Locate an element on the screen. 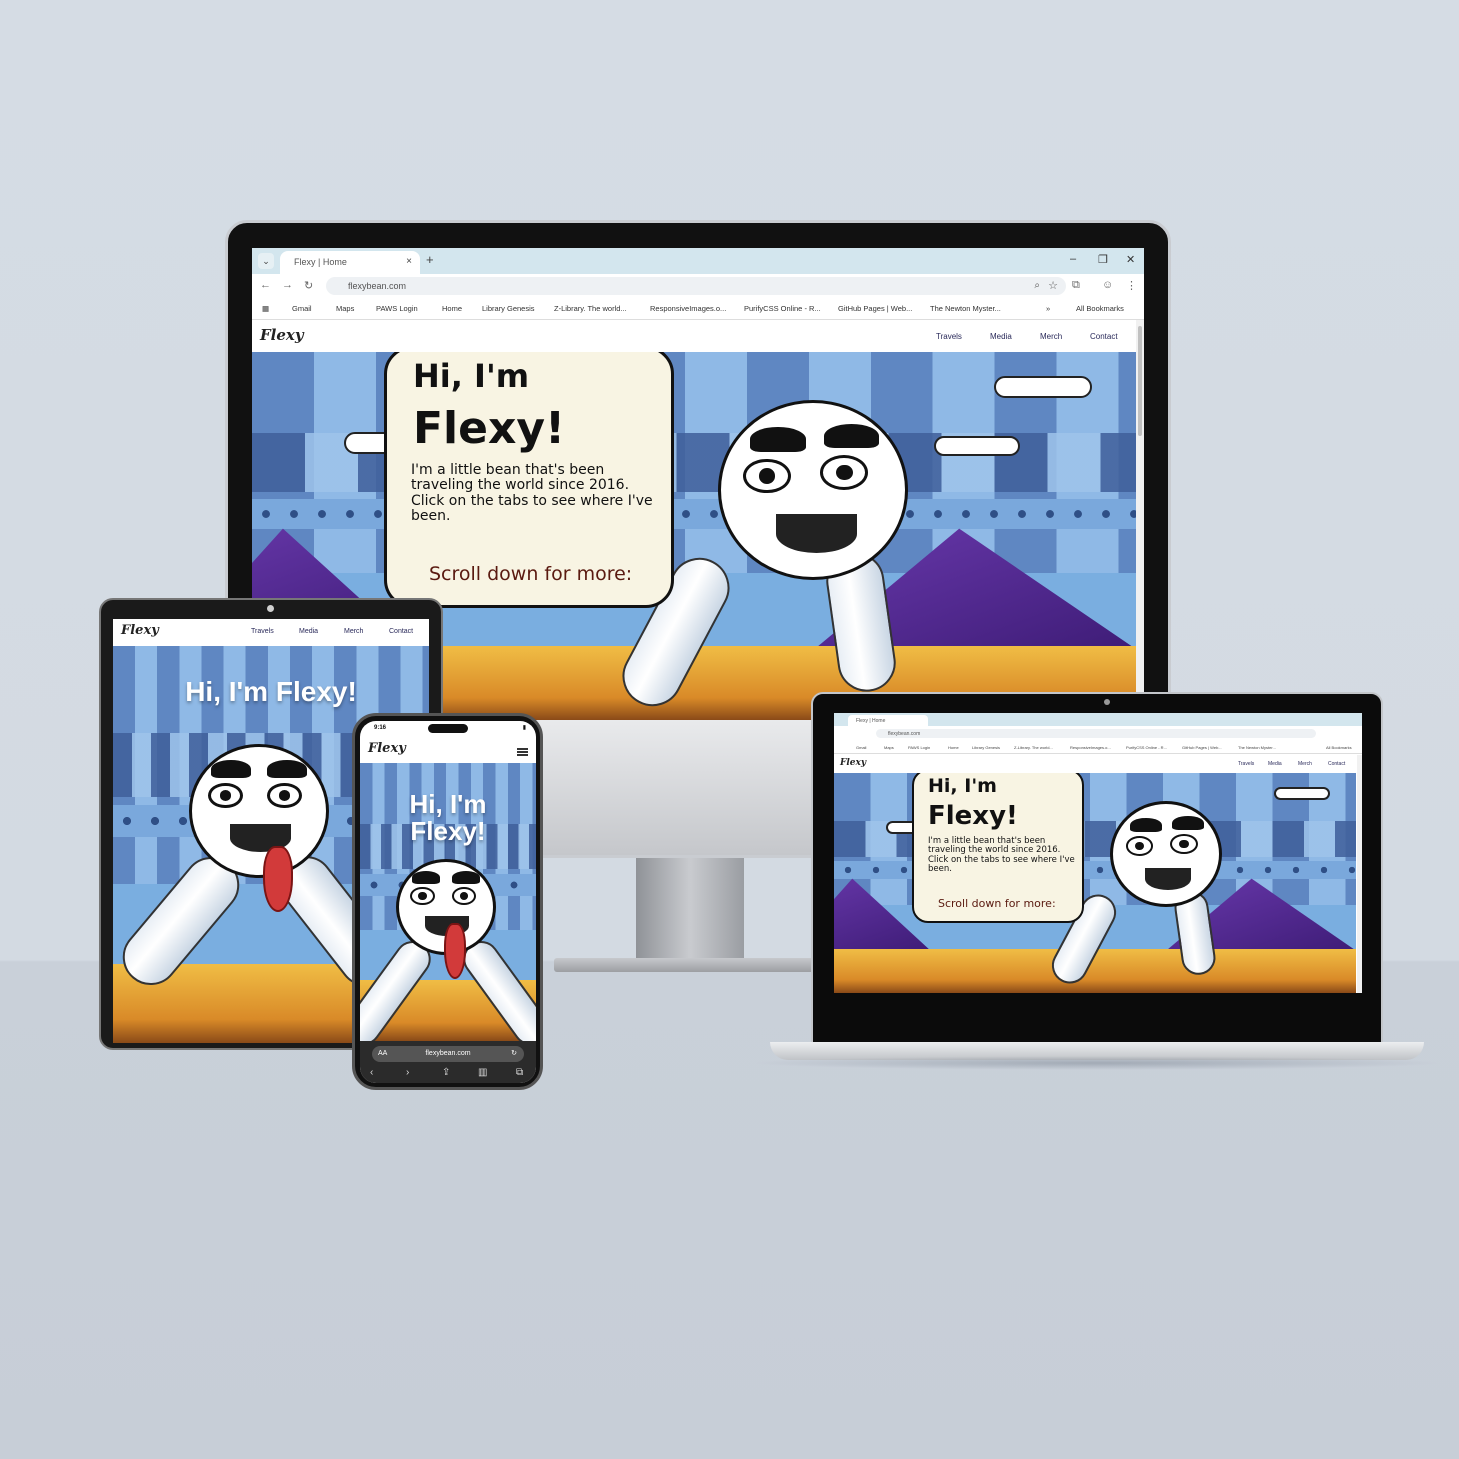  safari-reload-icon: ↻ is located at coordinates (514, 1054).